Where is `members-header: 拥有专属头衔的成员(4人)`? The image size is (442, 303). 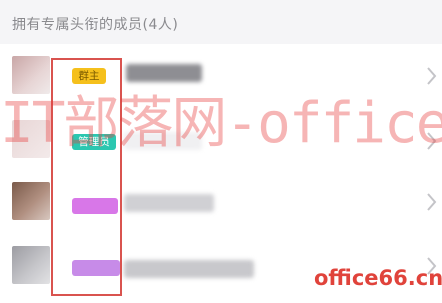
members-header: 拥有专属头衔的成员(4人) is located at coordinates (221, 22).